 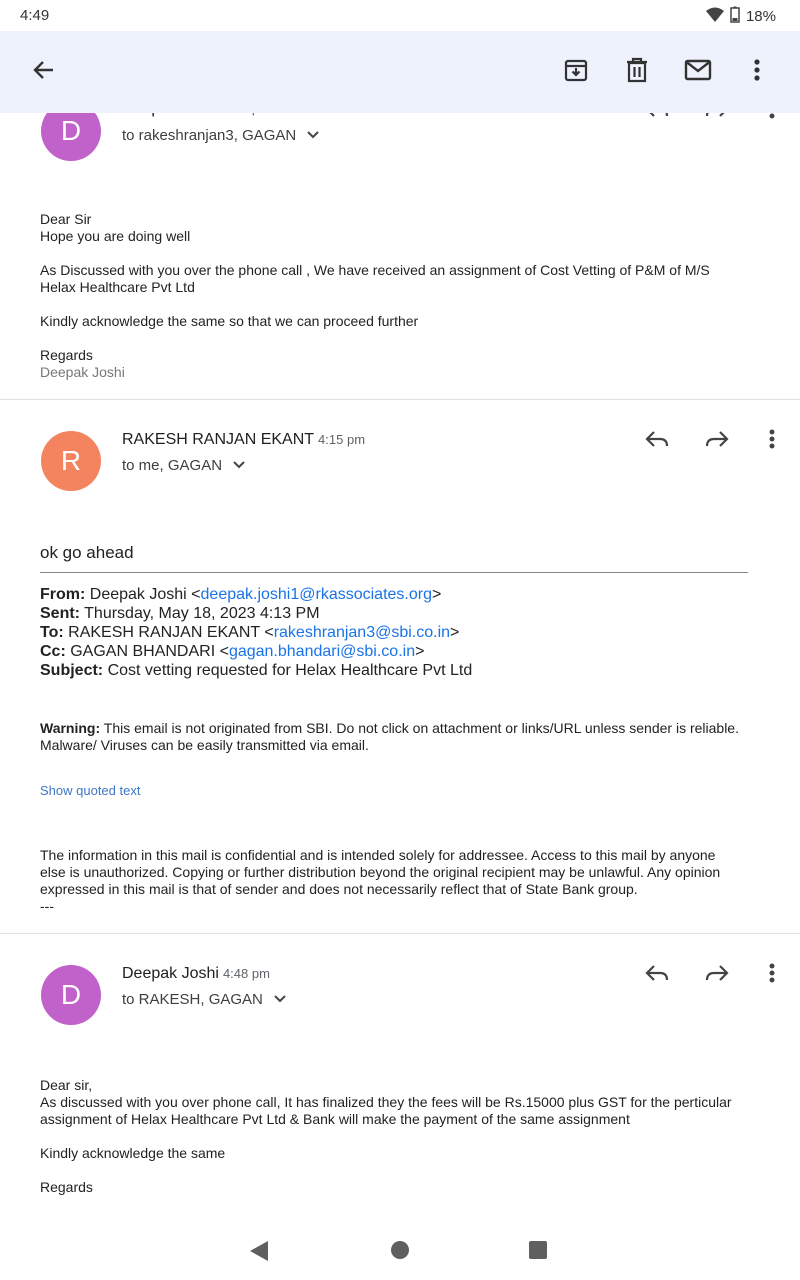 What do you see at coordinates (117, 287) in the screenshot?
I see `body-line: Helax Healthcare Pvt Ltd` at bounding box center [117, 287].